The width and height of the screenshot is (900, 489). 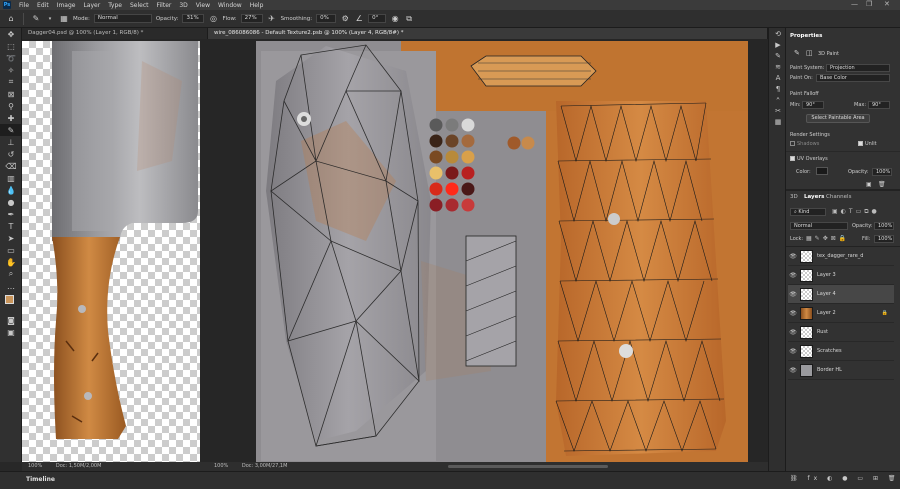 I want to click on type-tool-icon: T, so click(x=11, y=226).